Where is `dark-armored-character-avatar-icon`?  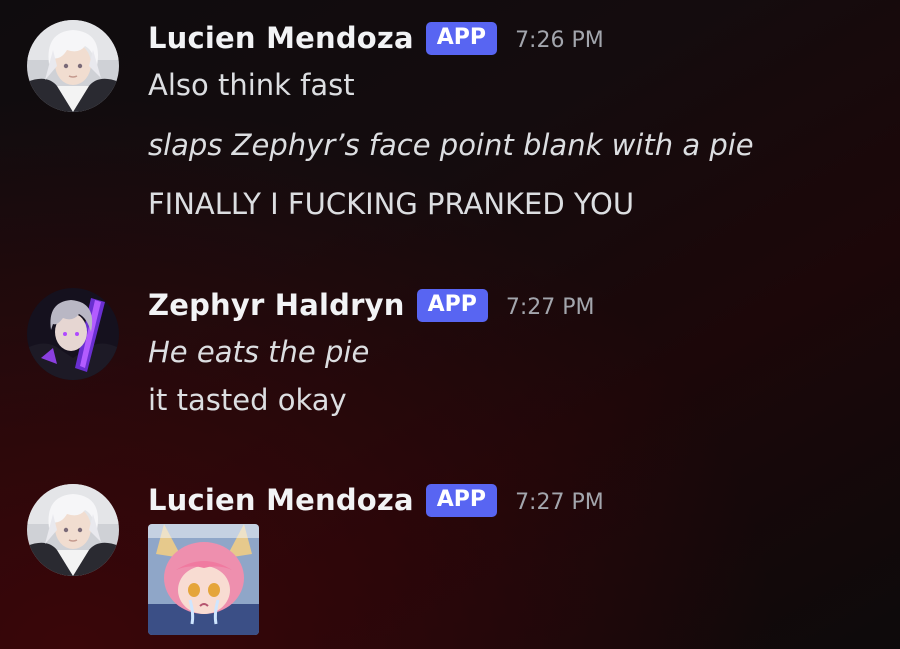 dark-armored-character-avatar-icon is located at coordinates (73, 334).